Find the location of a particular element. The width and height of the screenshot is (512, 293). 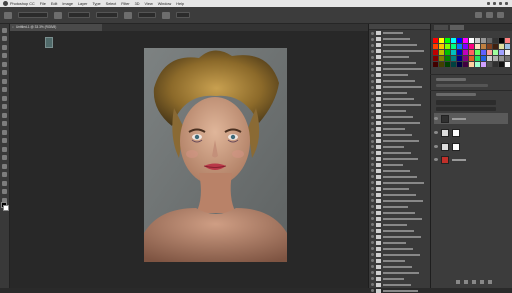

tab-color is located at coordinates (441, 27).